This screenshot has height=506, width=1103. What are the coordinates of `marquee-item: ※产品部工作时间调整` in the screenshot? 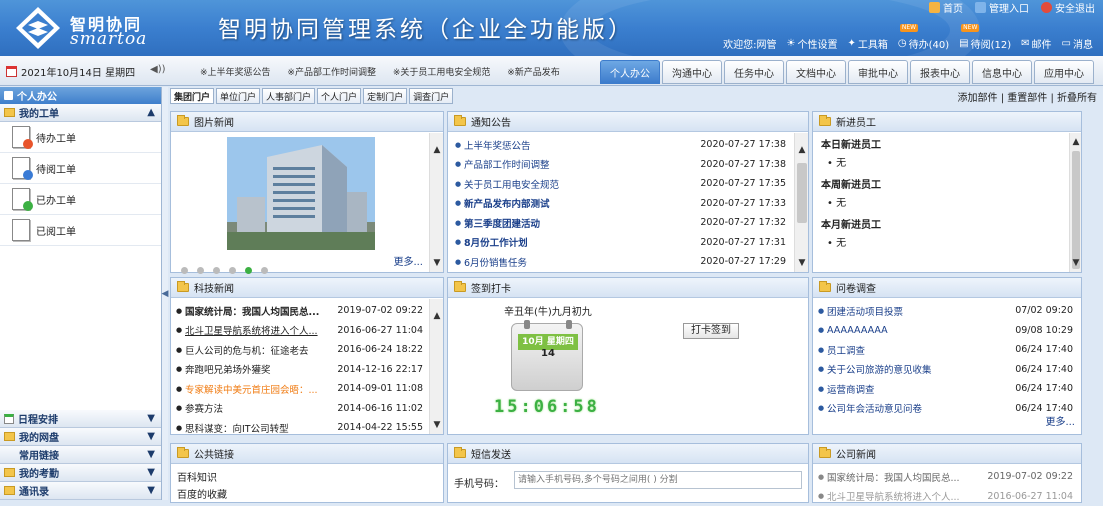 It's located at (331, 73).